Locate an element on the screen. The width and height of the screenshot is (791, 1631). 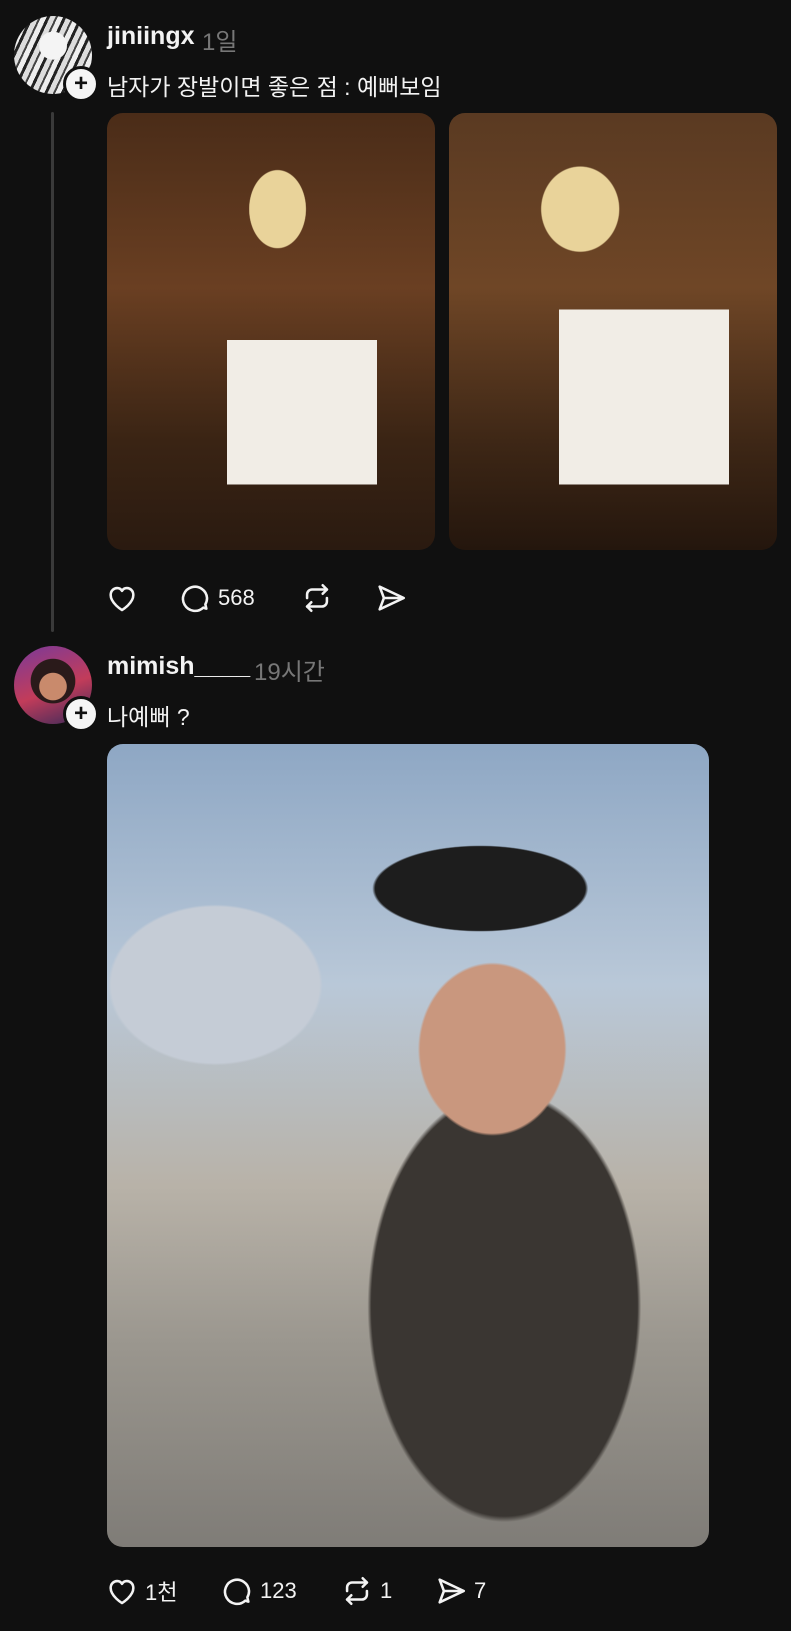
share-button is located at coordinates (394, 598).